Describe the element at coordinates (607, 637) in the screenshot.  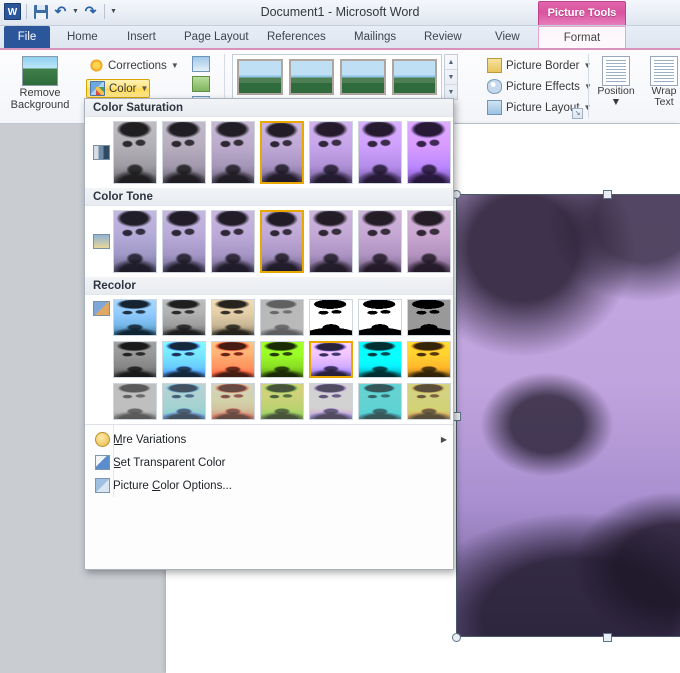
I see `resize-handle-bottom-center` at that location.